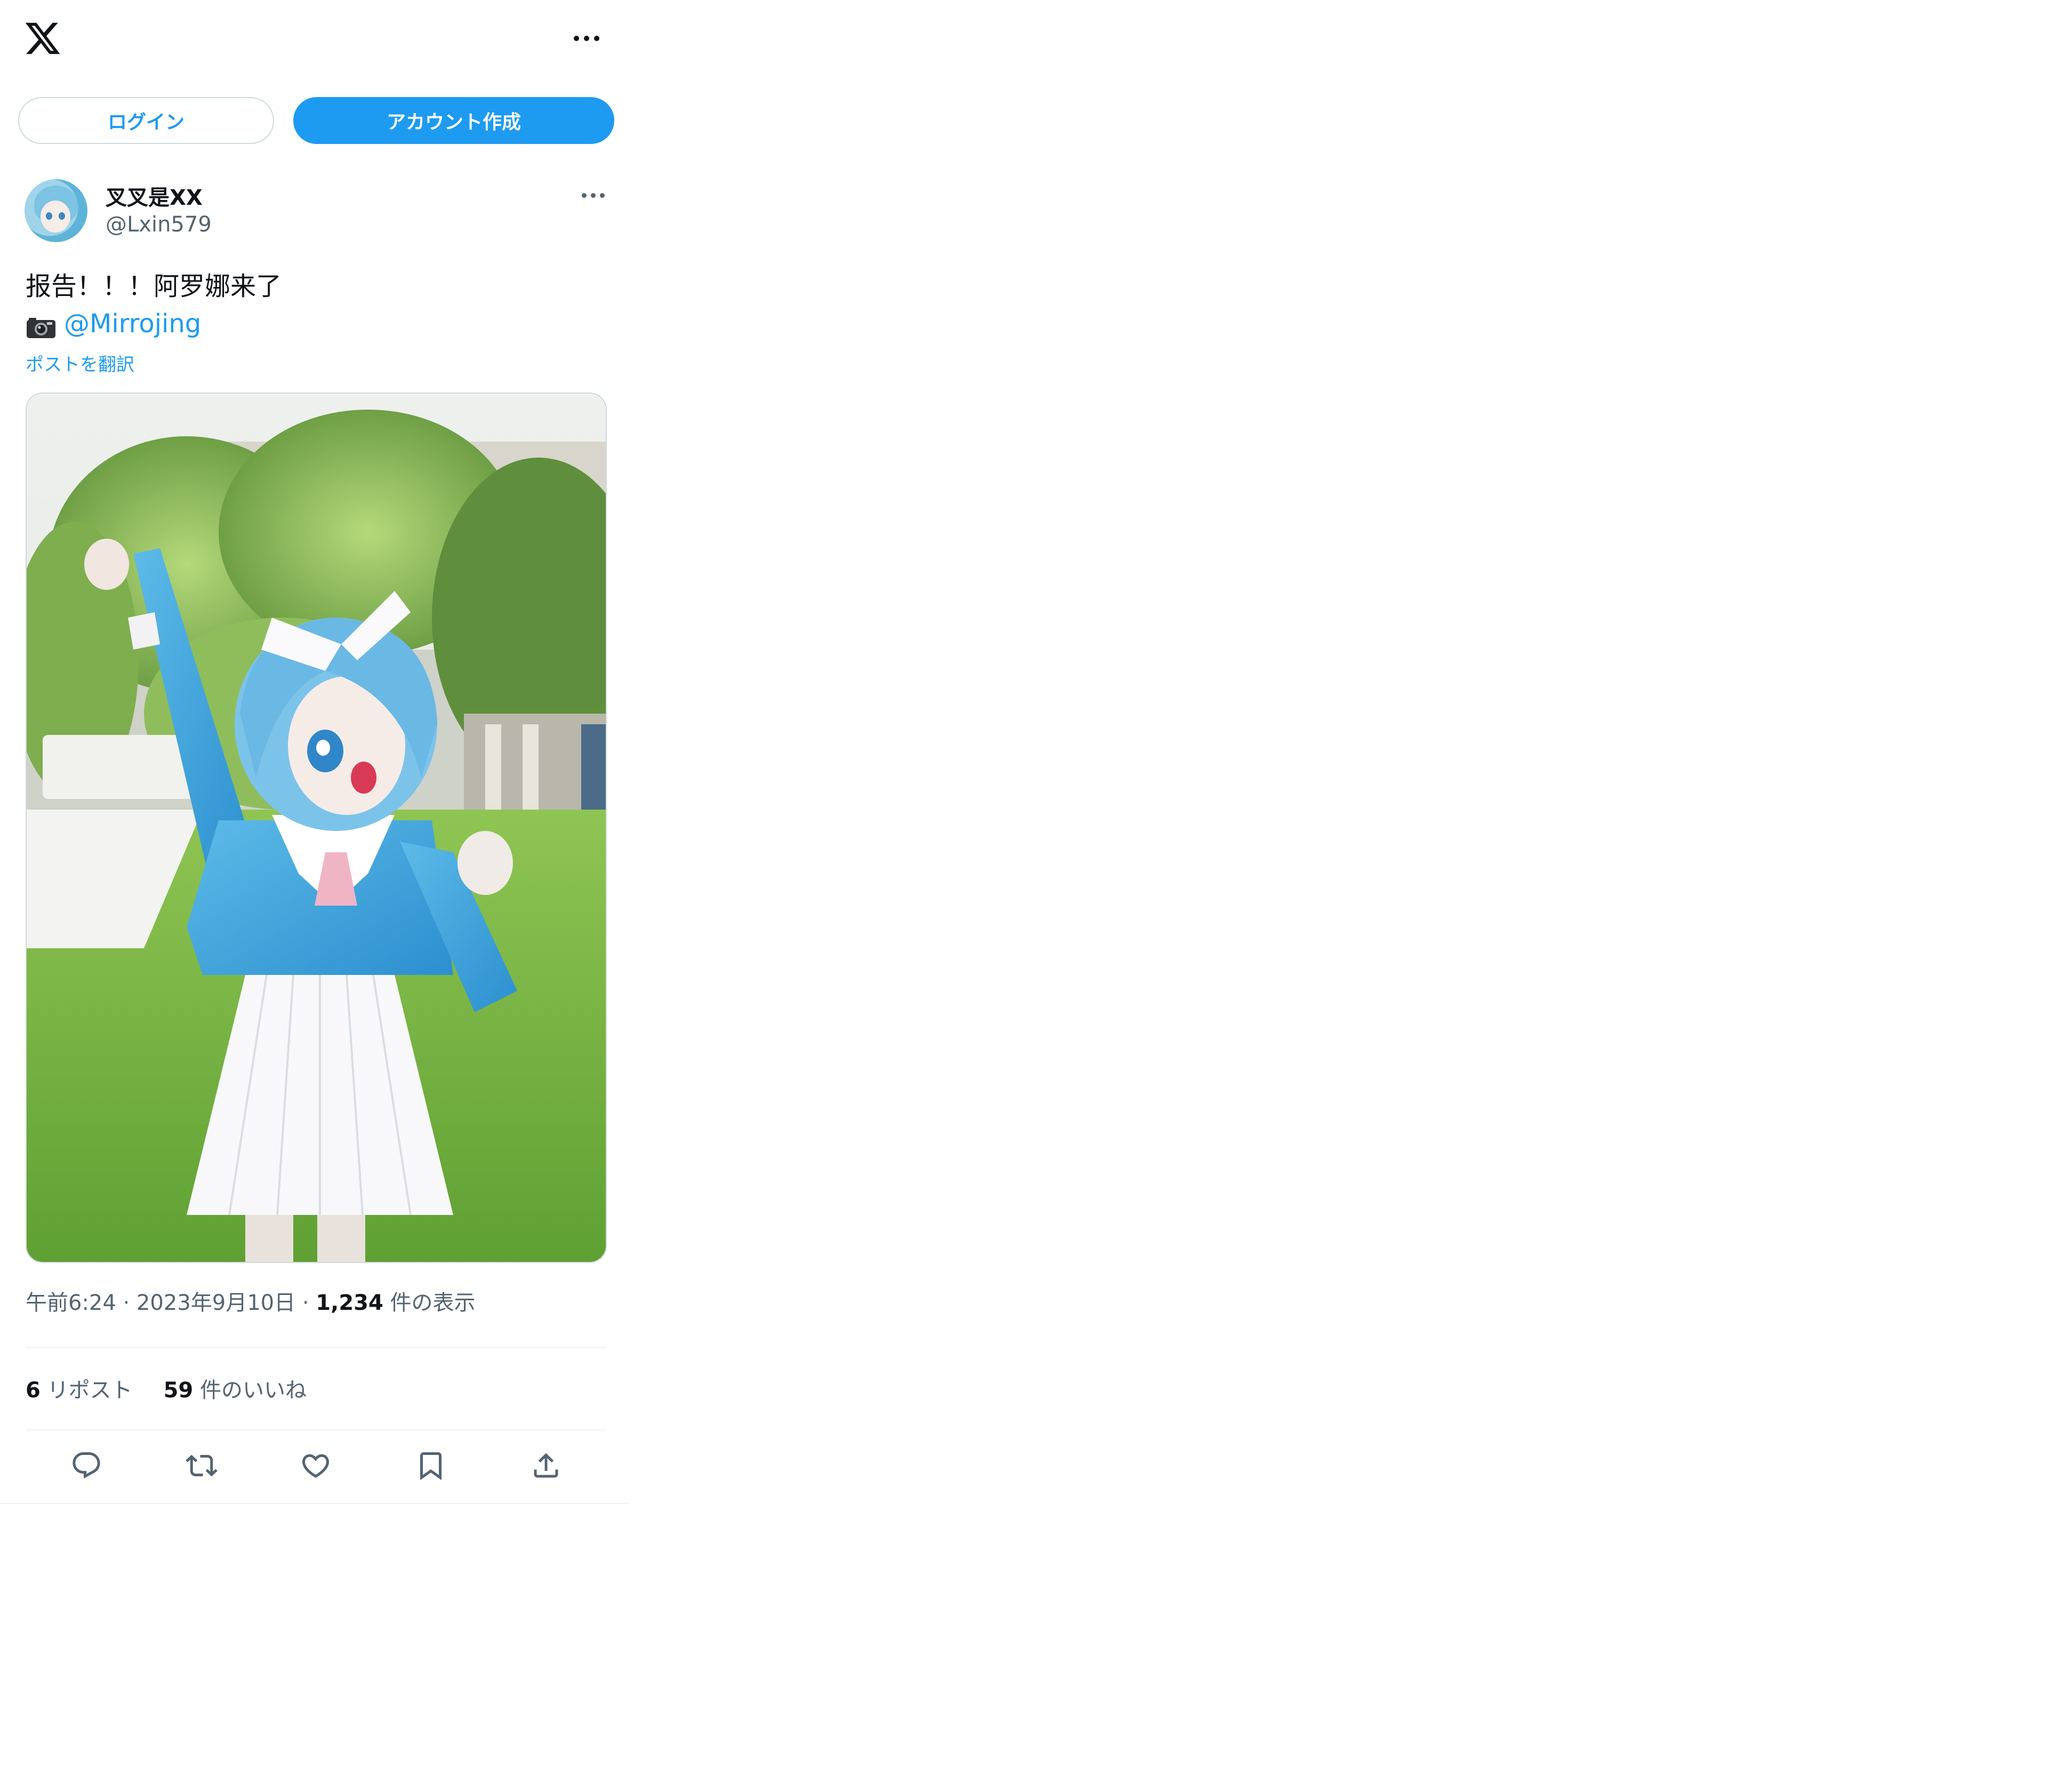  What do you see at coordinates (71, 1300) in the screenshot?
I see `tweet-time: 午前6:24` at bounding box center [71, 1300].